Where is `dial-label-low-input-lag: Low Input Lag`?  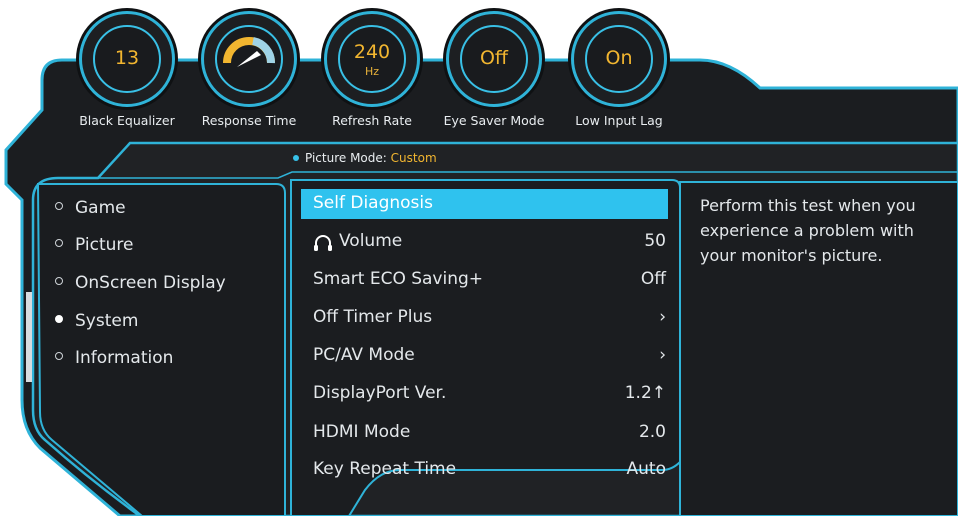 dial-label-low-input-lag: Low Input Lag is located at coordinates (619, 120).